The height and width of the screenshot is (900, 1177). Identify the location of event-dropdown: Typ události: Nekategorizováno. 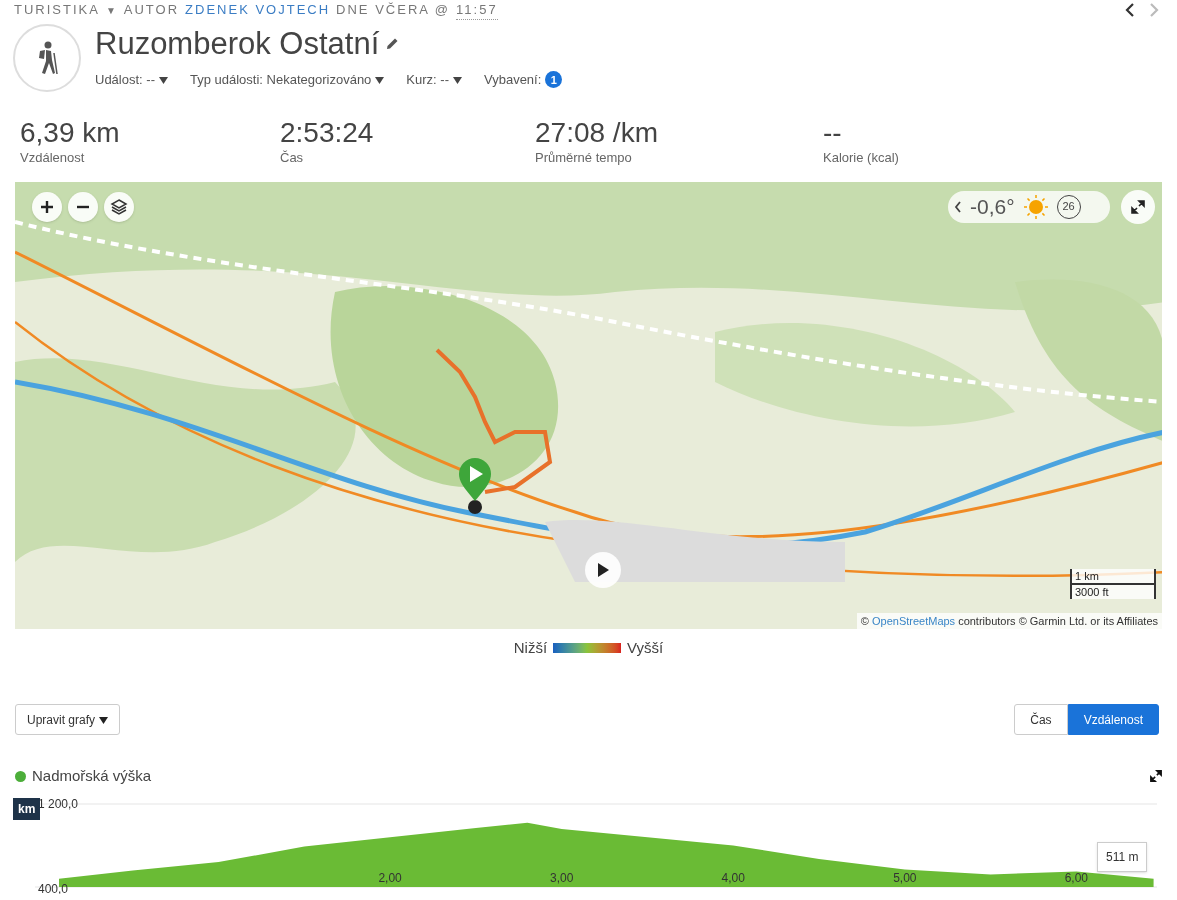
(280, 80).